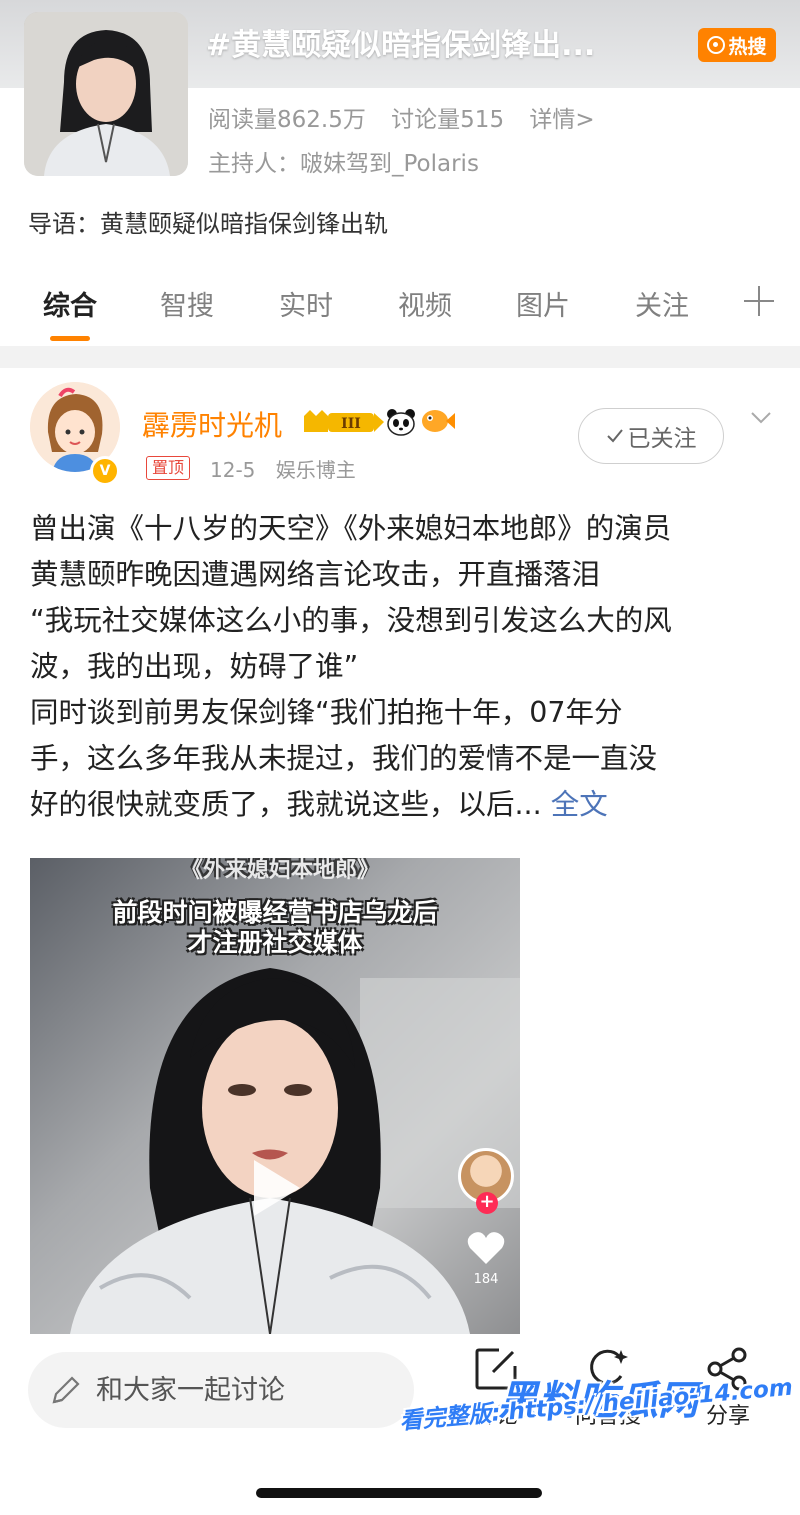 The width and height of the screenshot is (800, 1515). What do you see at coordinates (326, 712) in the screenshot?
I see `post-text-line: 同时谈到前男友保剑锋“我们拍拖十年，07年分` at bounding box center [326, 712].